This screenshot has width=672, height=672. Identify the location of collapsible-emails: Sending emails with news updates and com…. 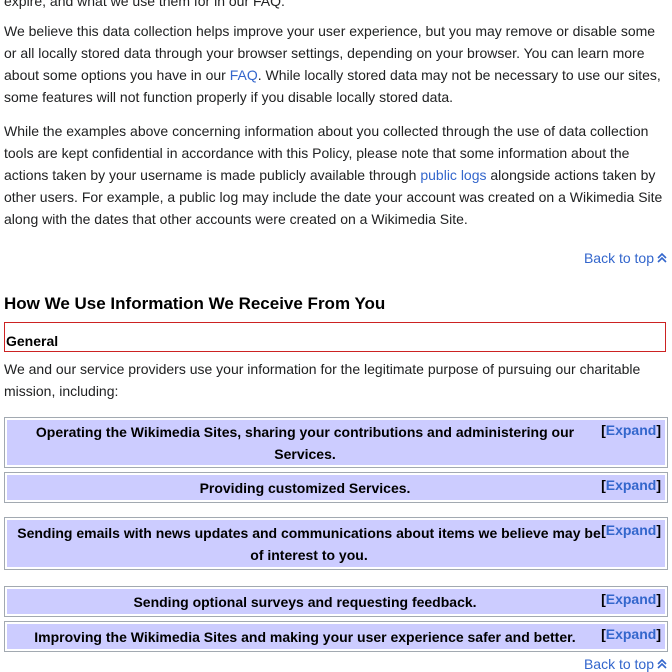
(336, 543).